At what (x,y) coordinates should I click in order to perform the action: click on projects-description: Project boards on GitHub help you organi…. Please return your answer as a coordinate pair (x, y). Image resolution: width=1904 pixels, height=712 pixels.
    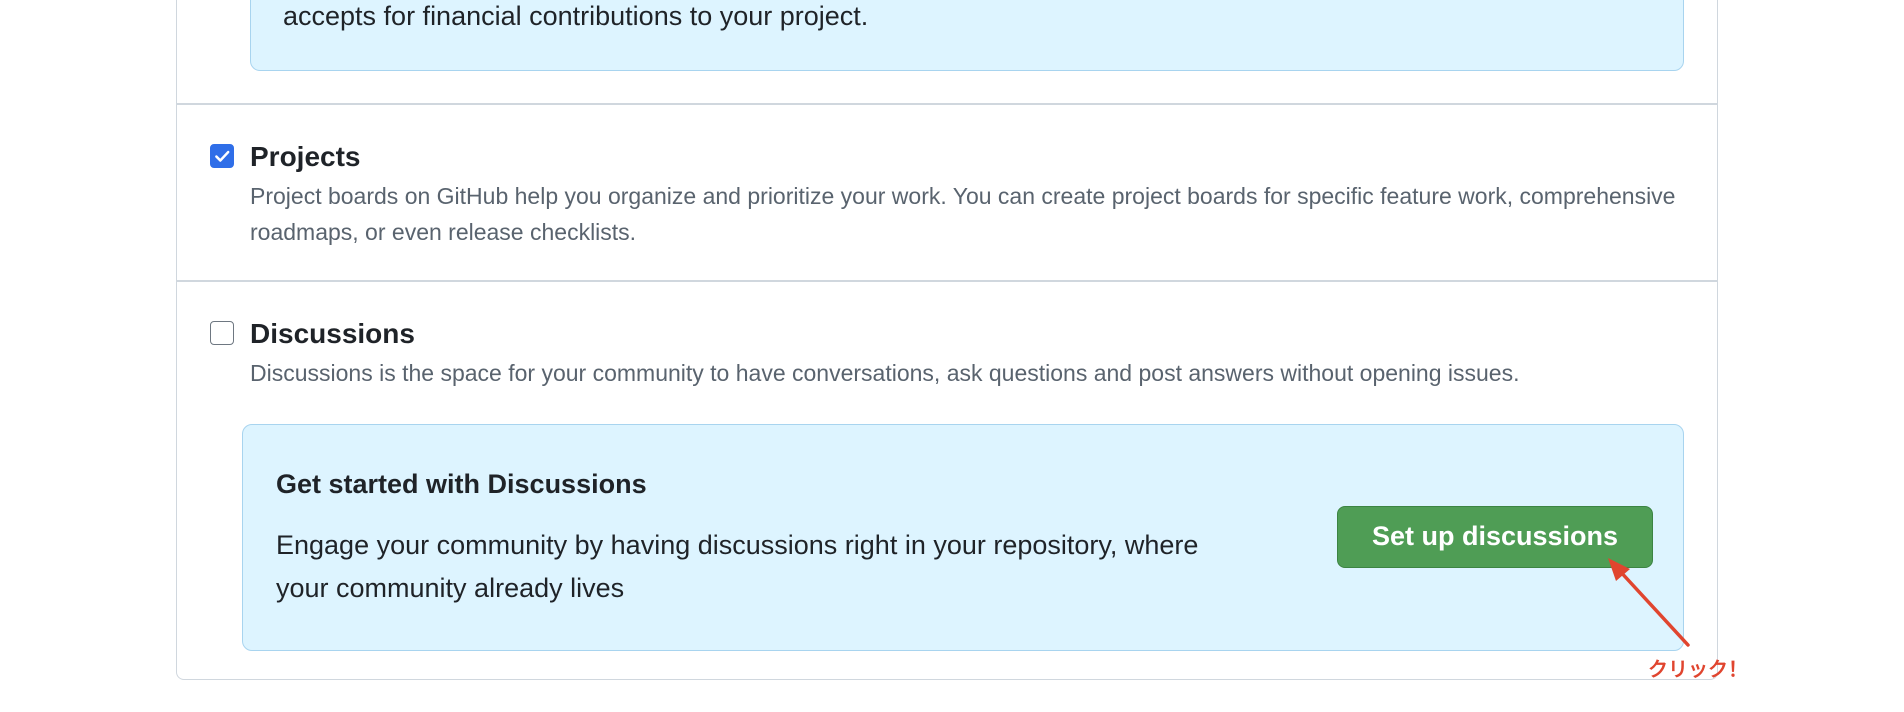
    Looking at the image, I should click on (963, 214).